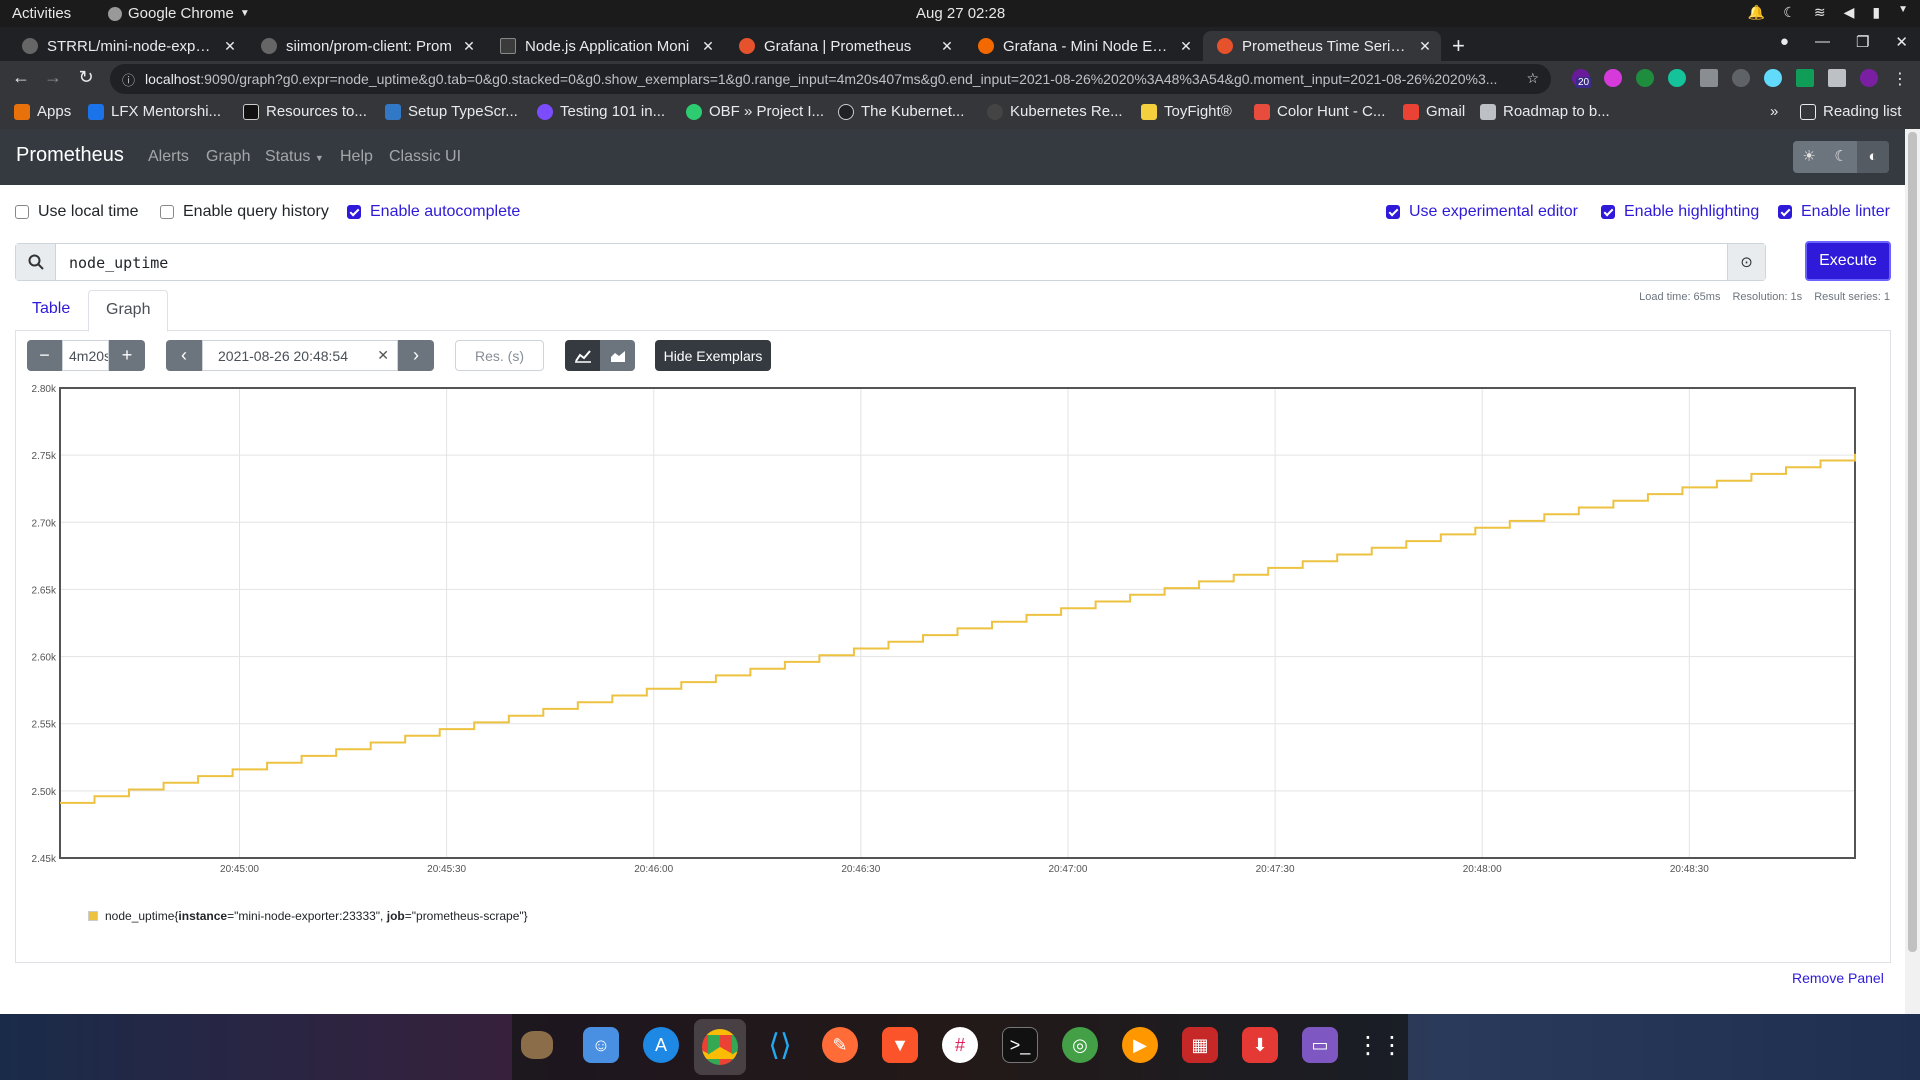  Describe the element at coordinates (85, 355) in the screenshot. I see `range-input: 4m20s` at that location.